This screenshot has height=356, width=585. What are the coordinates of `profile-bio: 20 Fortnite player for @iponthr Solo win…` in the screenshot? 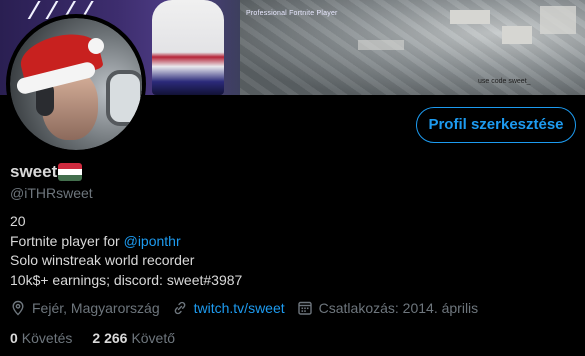 It's located at (126, 251).